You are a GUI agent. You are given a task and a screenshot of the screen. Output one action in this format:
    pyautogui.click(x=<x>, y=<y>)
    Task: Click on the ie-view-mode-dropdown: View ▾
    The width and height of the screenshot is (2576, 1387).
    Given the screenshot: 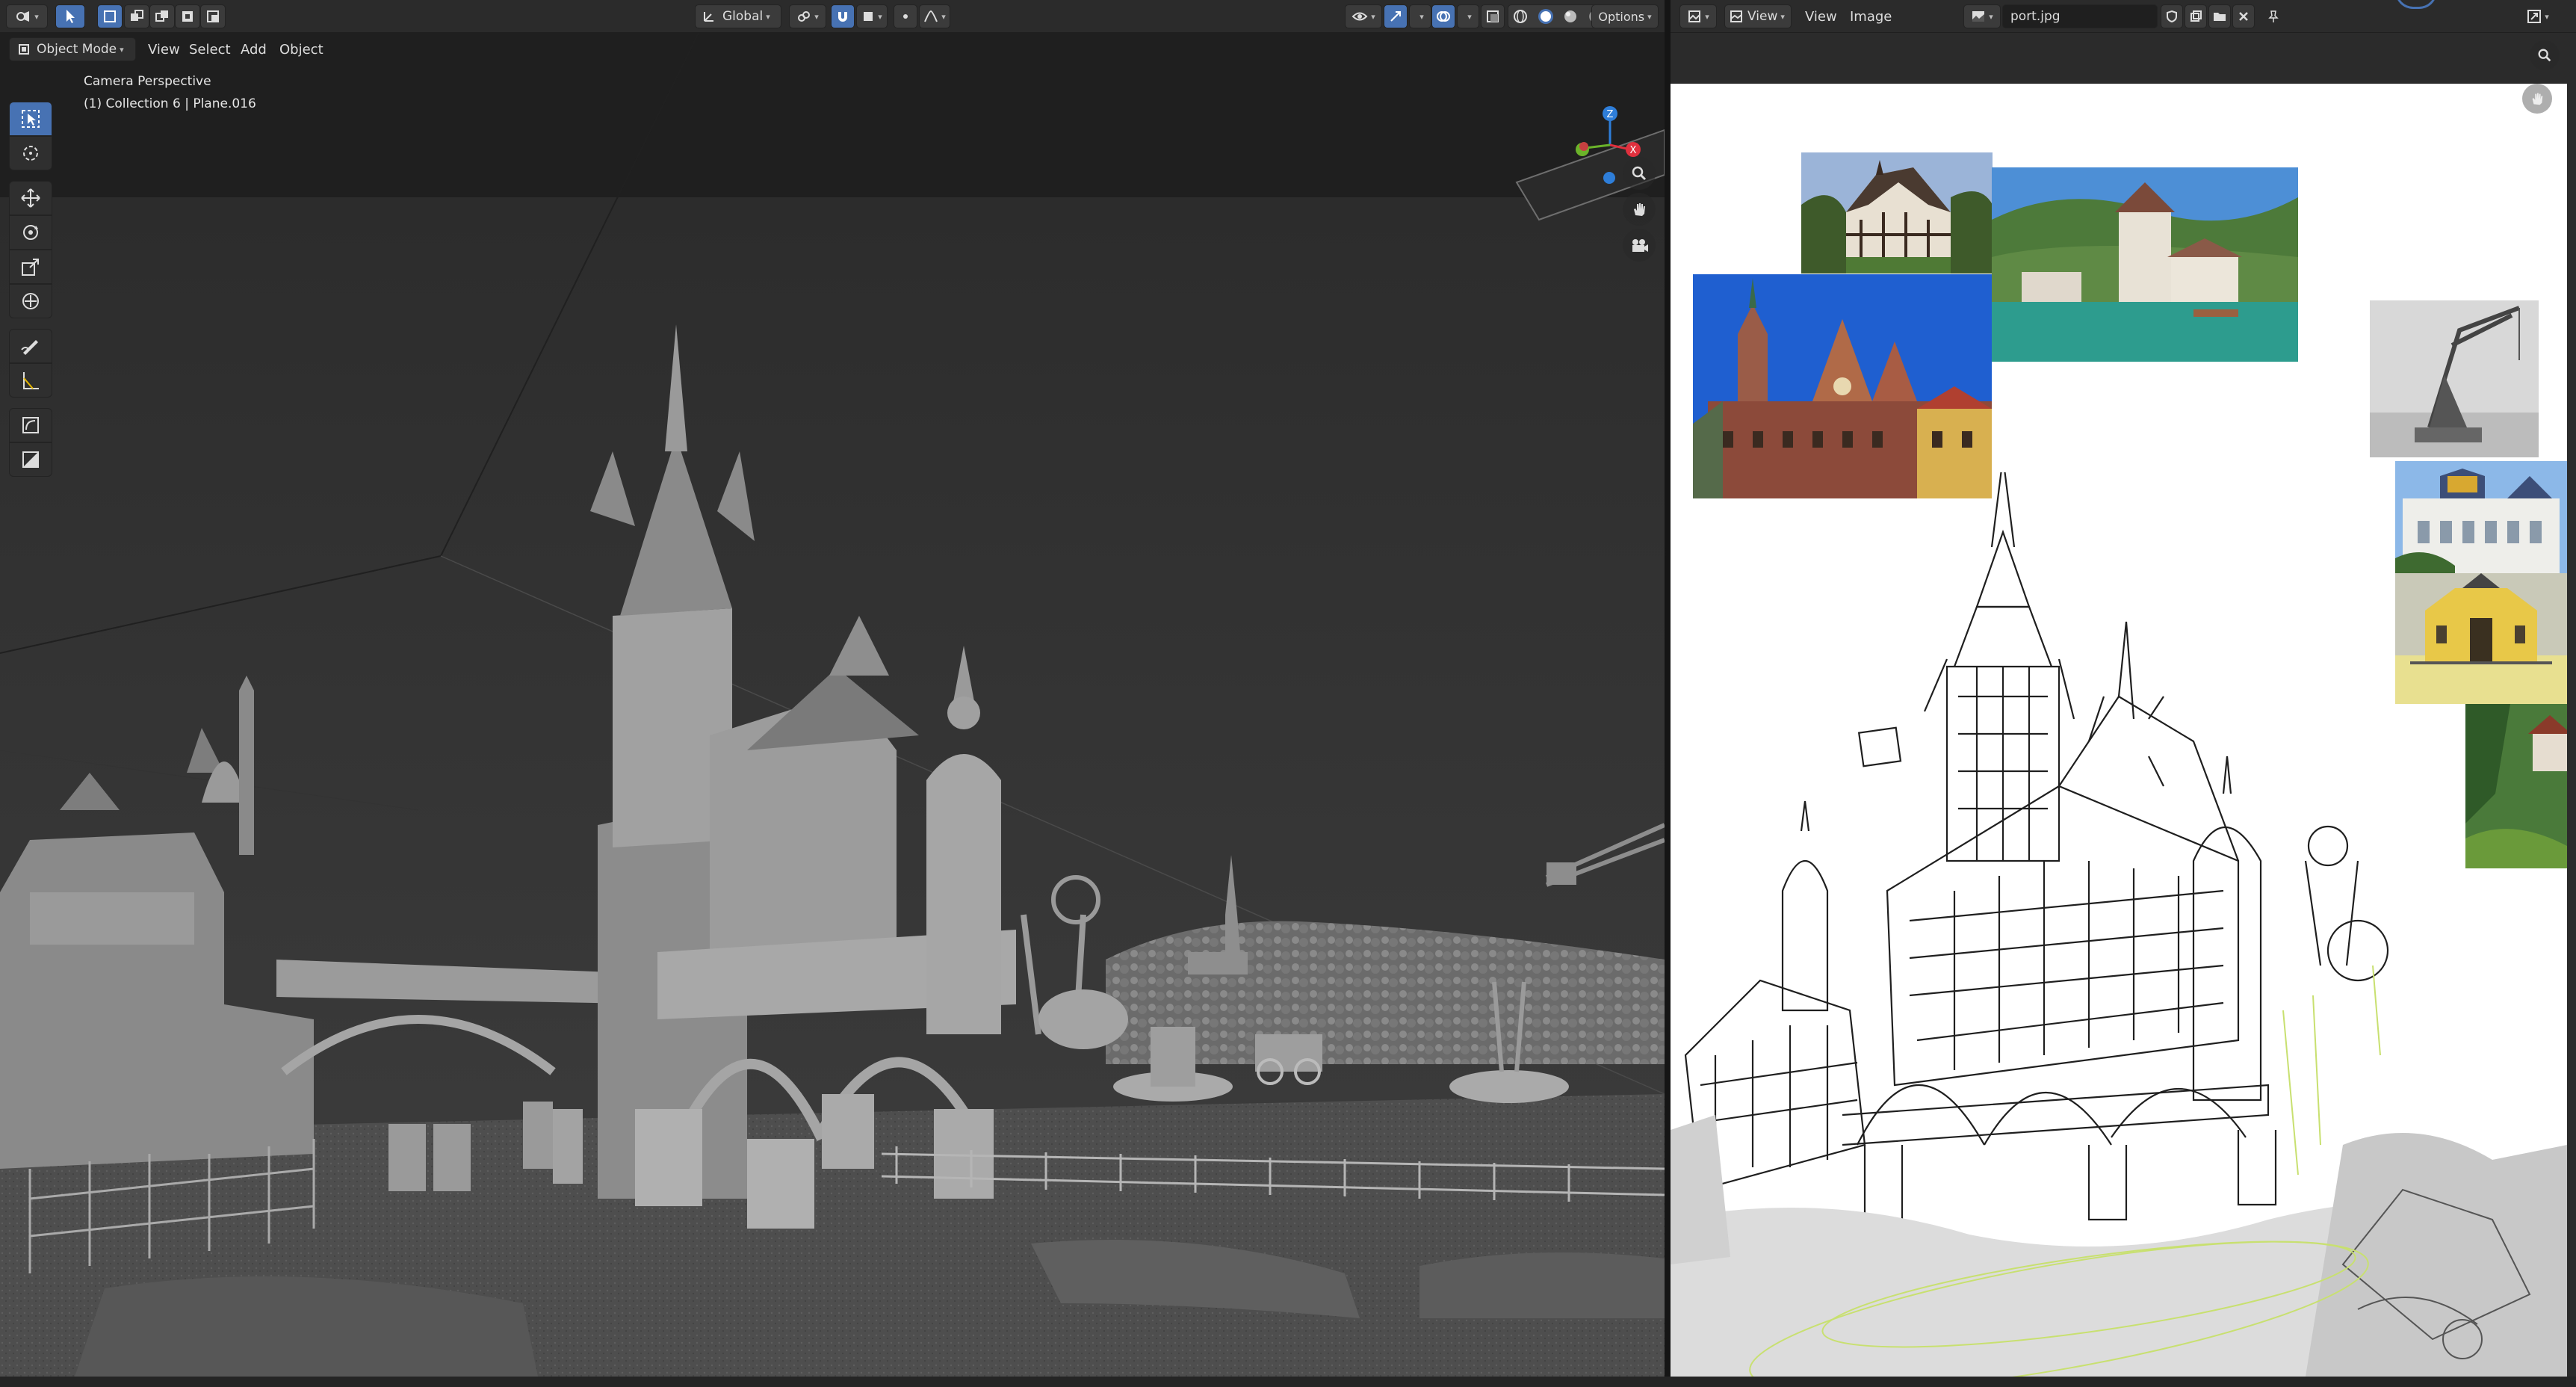 What is the action you would take?
    pyautogui.click(x=1758, y=16)
    